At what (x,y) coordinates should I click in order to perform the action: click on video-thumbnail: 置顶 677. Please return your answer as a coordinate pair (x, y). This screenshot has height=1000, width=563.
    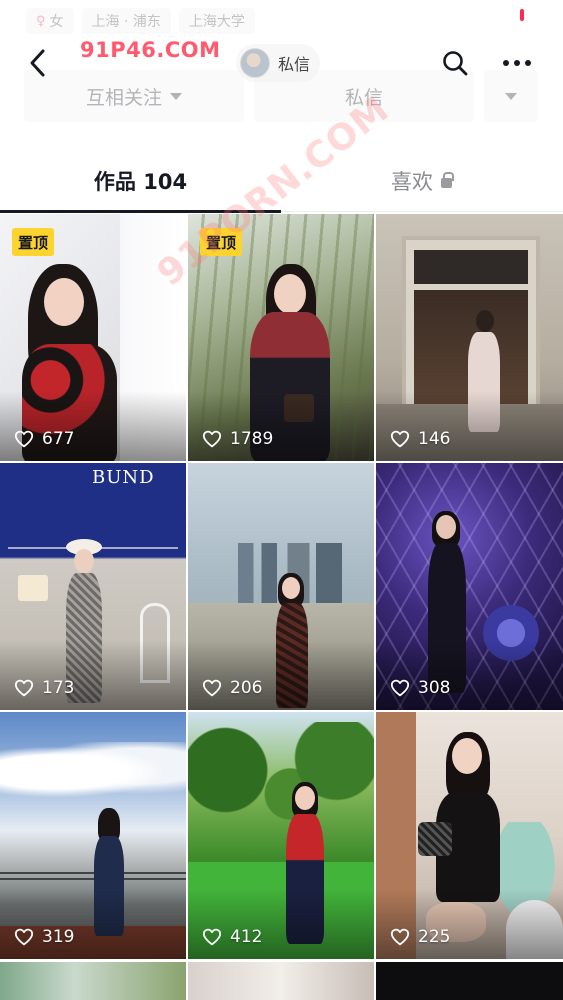
    Looking at the image, I should click on (93, 337).